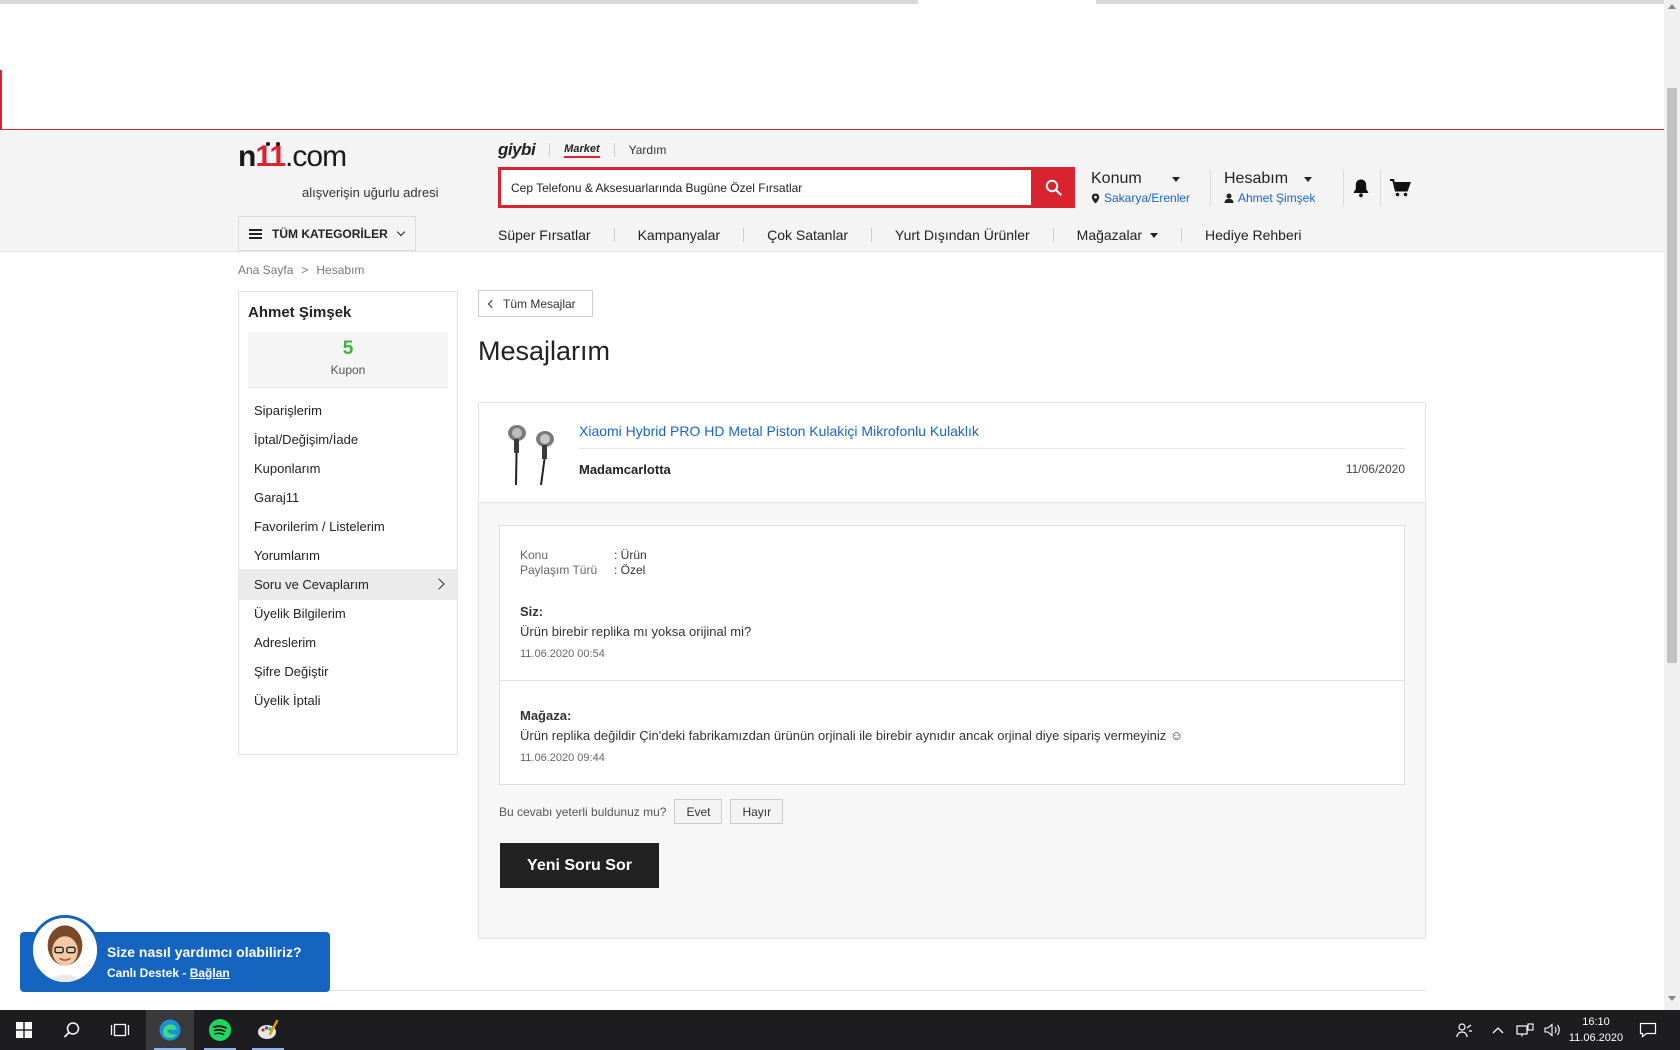  I want to click on nav-magazalar: Mağazalar, so click(1118, 235).